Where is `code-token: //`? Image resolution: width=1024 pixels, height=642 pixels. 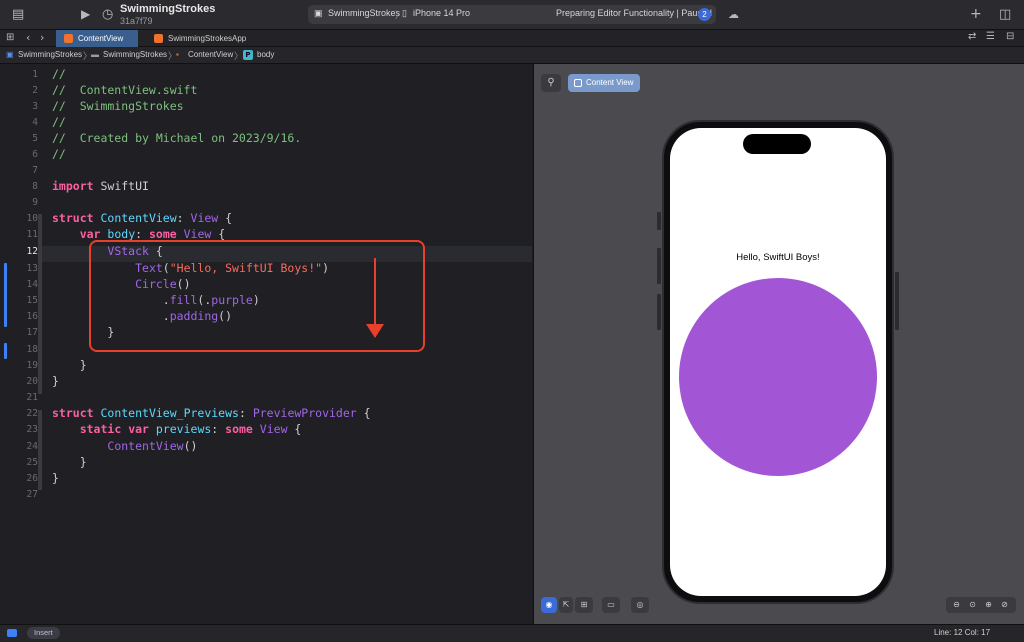
code-token: // is located at coordinates (59, 154).